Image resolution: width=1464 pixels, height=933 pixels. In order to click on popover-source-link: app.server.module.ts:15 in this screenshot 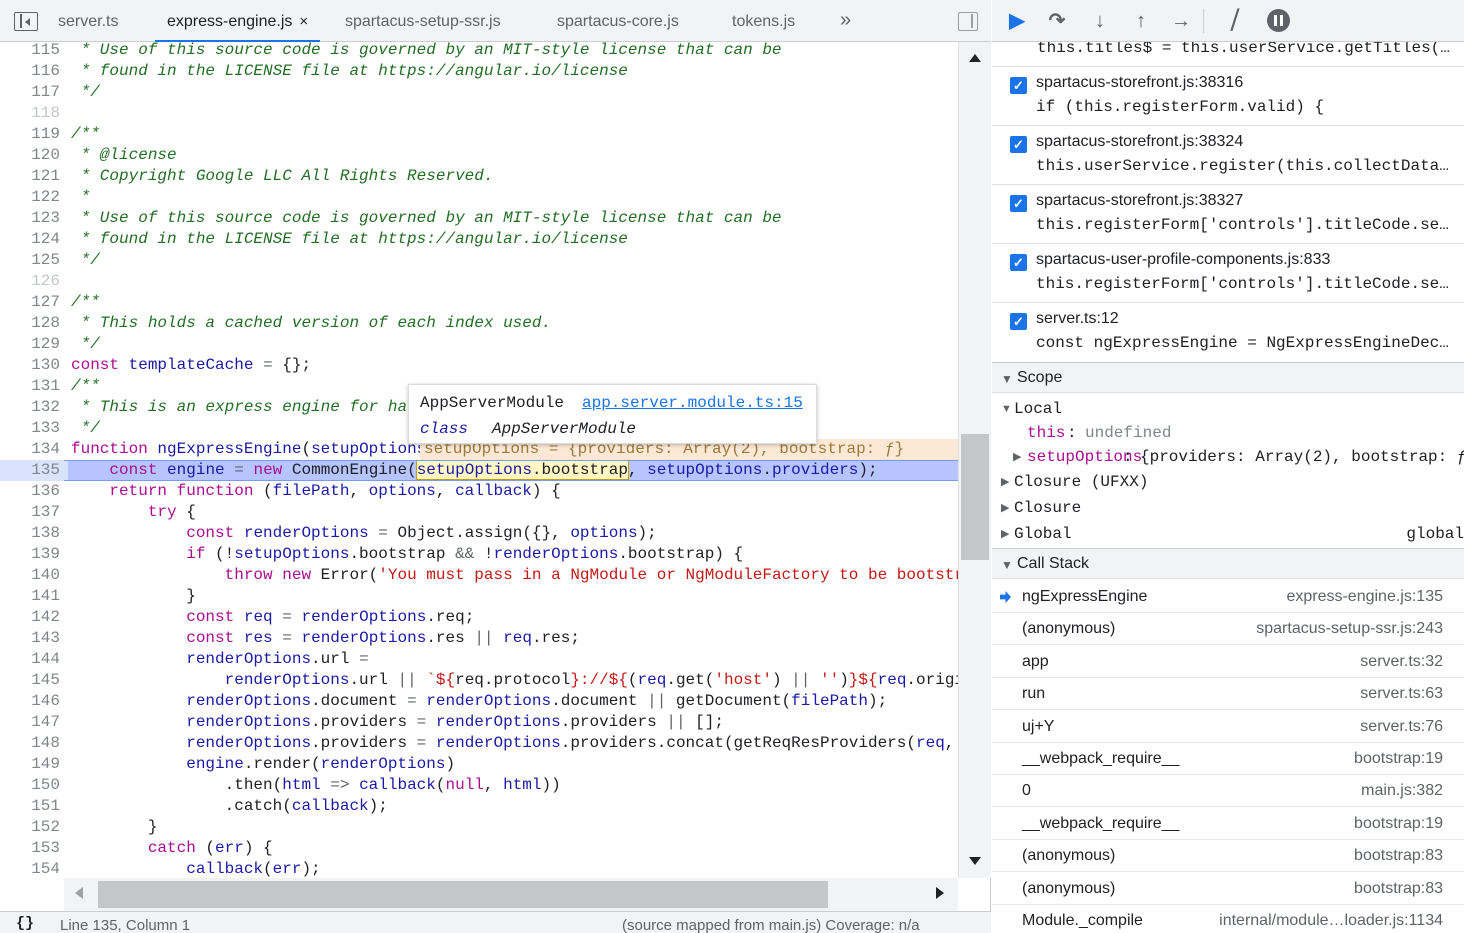, I will do `click(692, 403)`.